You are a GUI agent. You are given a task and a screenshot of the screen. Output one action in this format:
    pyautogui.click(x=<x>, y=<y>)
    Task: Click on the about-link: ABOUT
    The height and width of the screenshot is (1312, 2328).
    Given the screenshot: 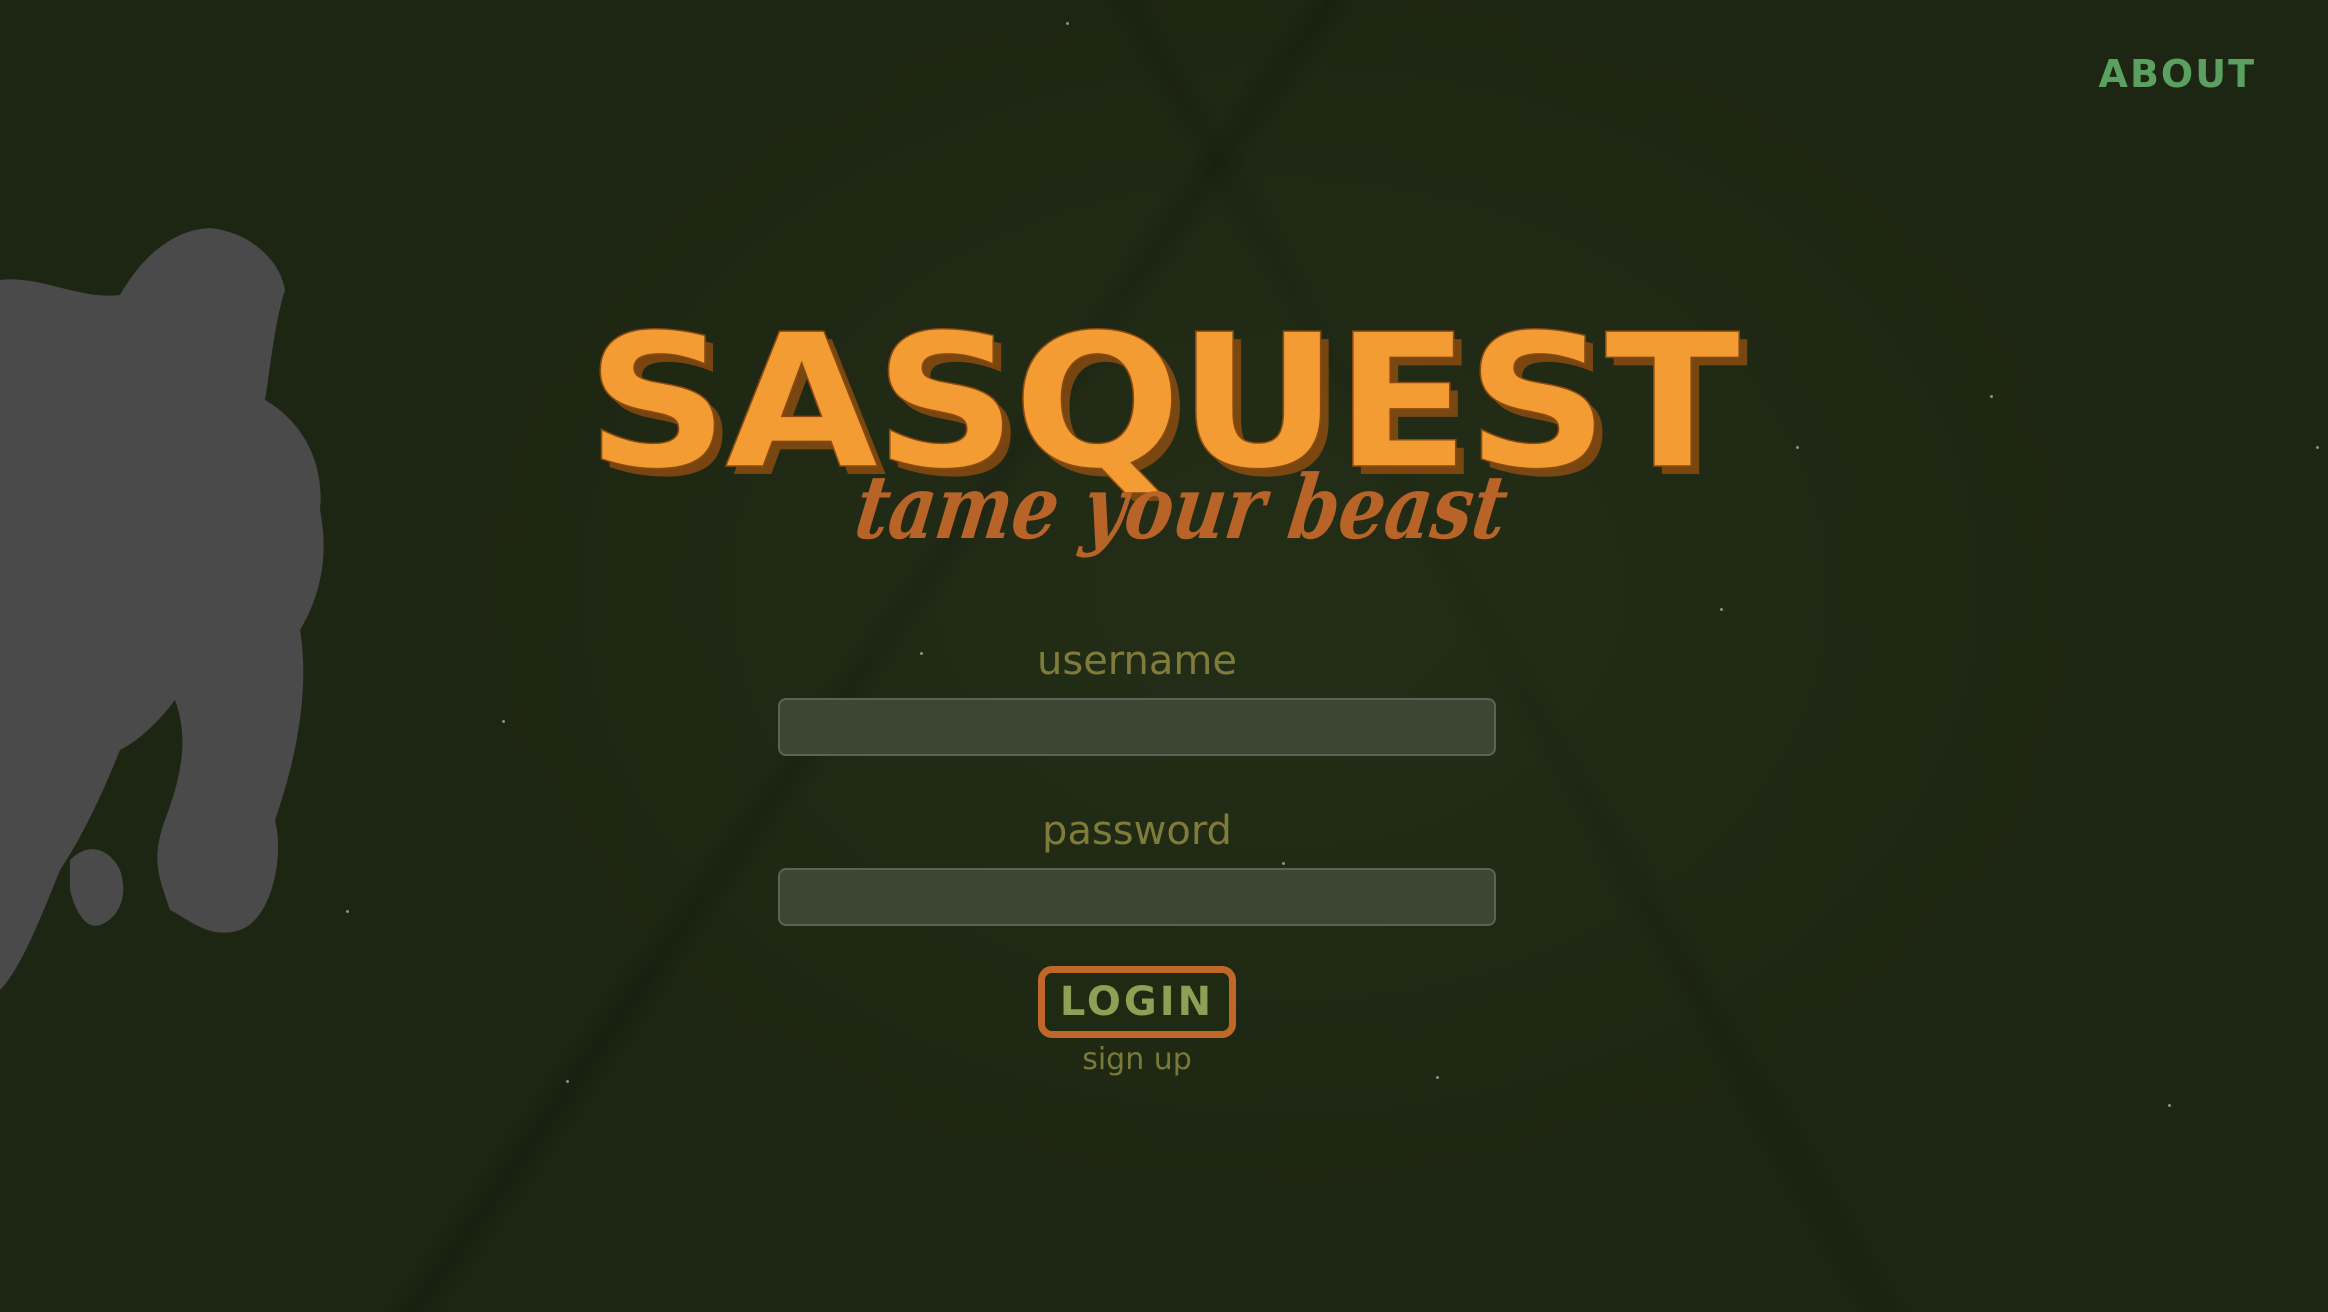 What is the action you would take?
    pyautogui.click(x=2177, y=74)
    